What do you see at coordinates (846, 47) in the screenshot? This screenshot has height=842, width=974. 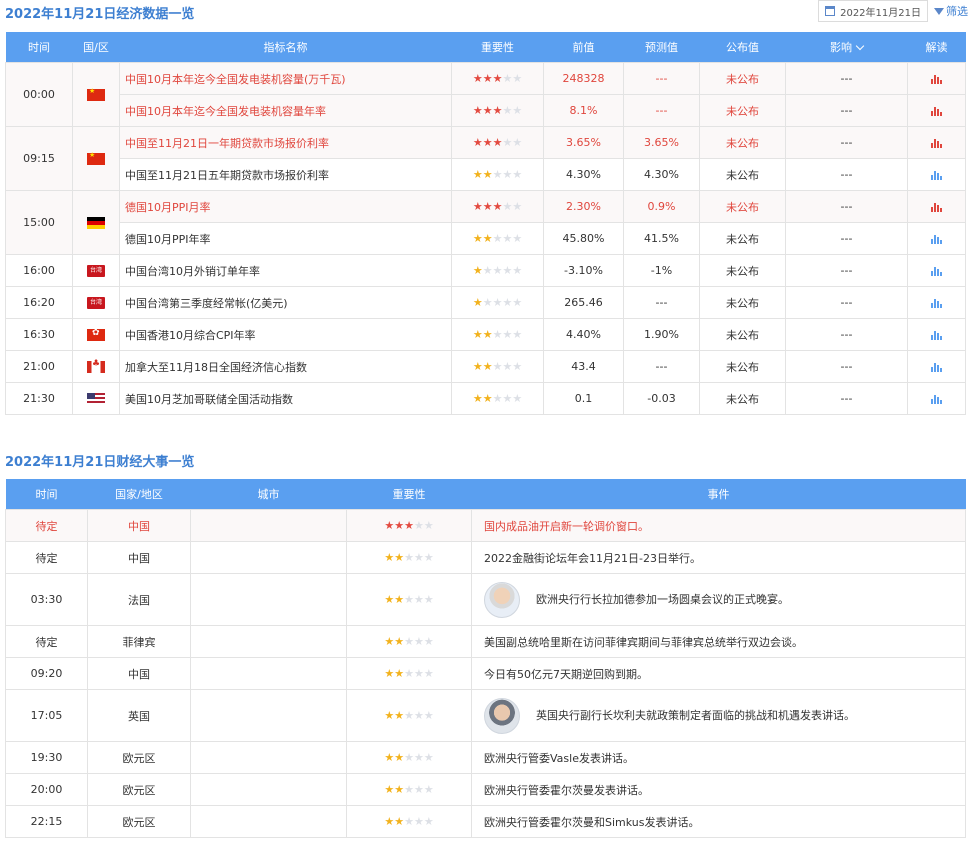 I see `col-impact: 影响` at bounding box center [846, 47].